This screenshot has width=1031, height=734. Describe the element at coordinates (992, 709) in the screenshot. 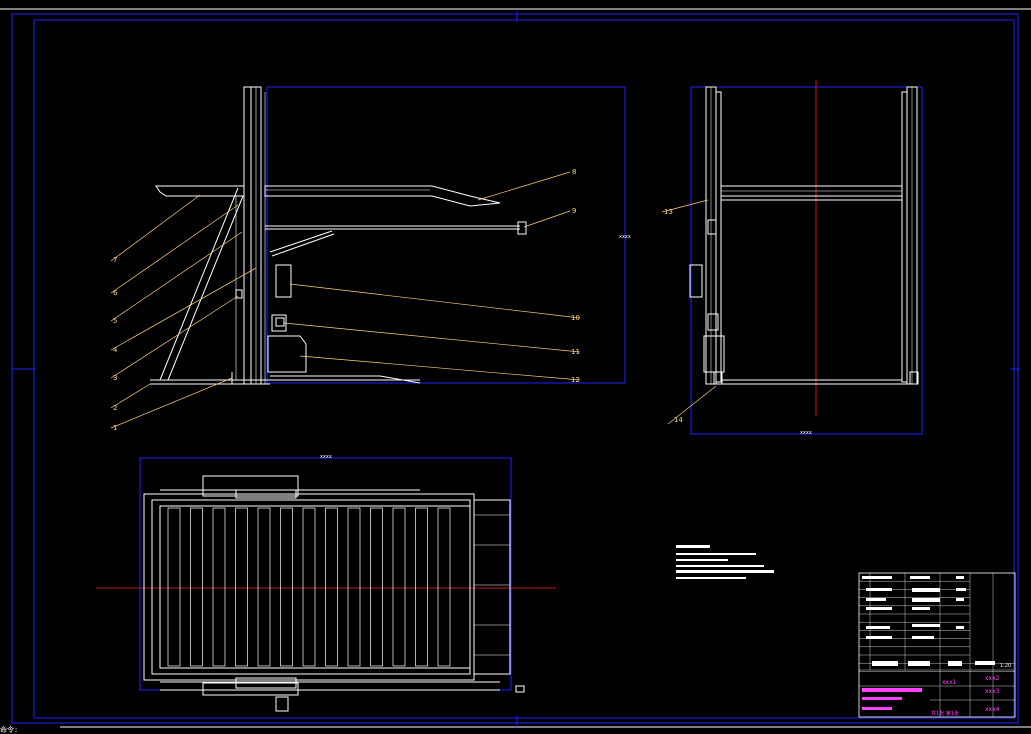

I see `drawing-number: xxx4` at that location.